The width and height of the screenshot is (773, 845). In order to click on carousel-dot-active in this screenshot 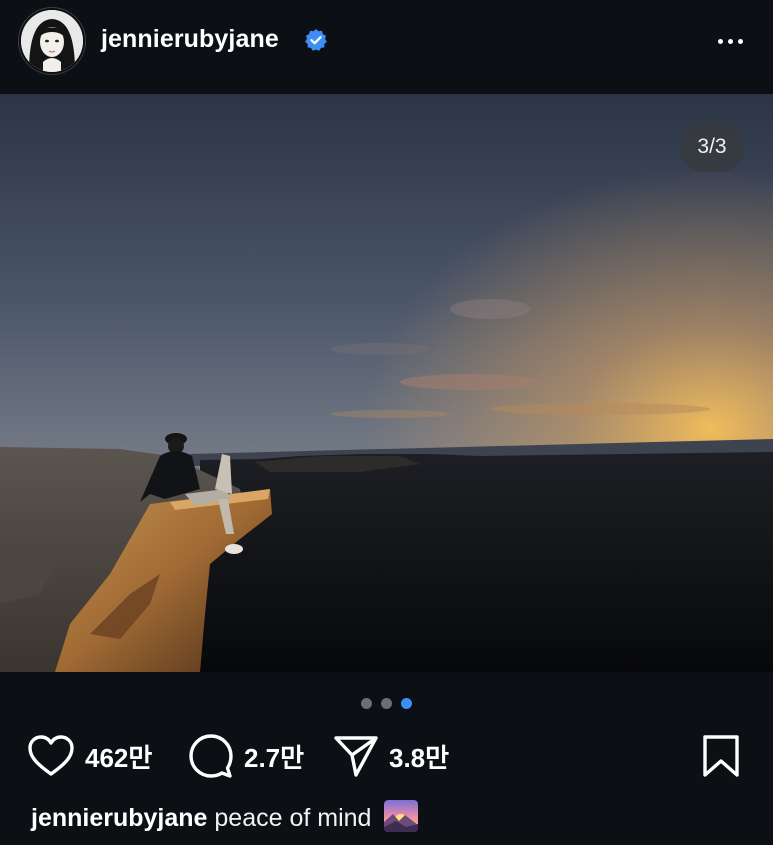, I will do `click(406, 703)`.